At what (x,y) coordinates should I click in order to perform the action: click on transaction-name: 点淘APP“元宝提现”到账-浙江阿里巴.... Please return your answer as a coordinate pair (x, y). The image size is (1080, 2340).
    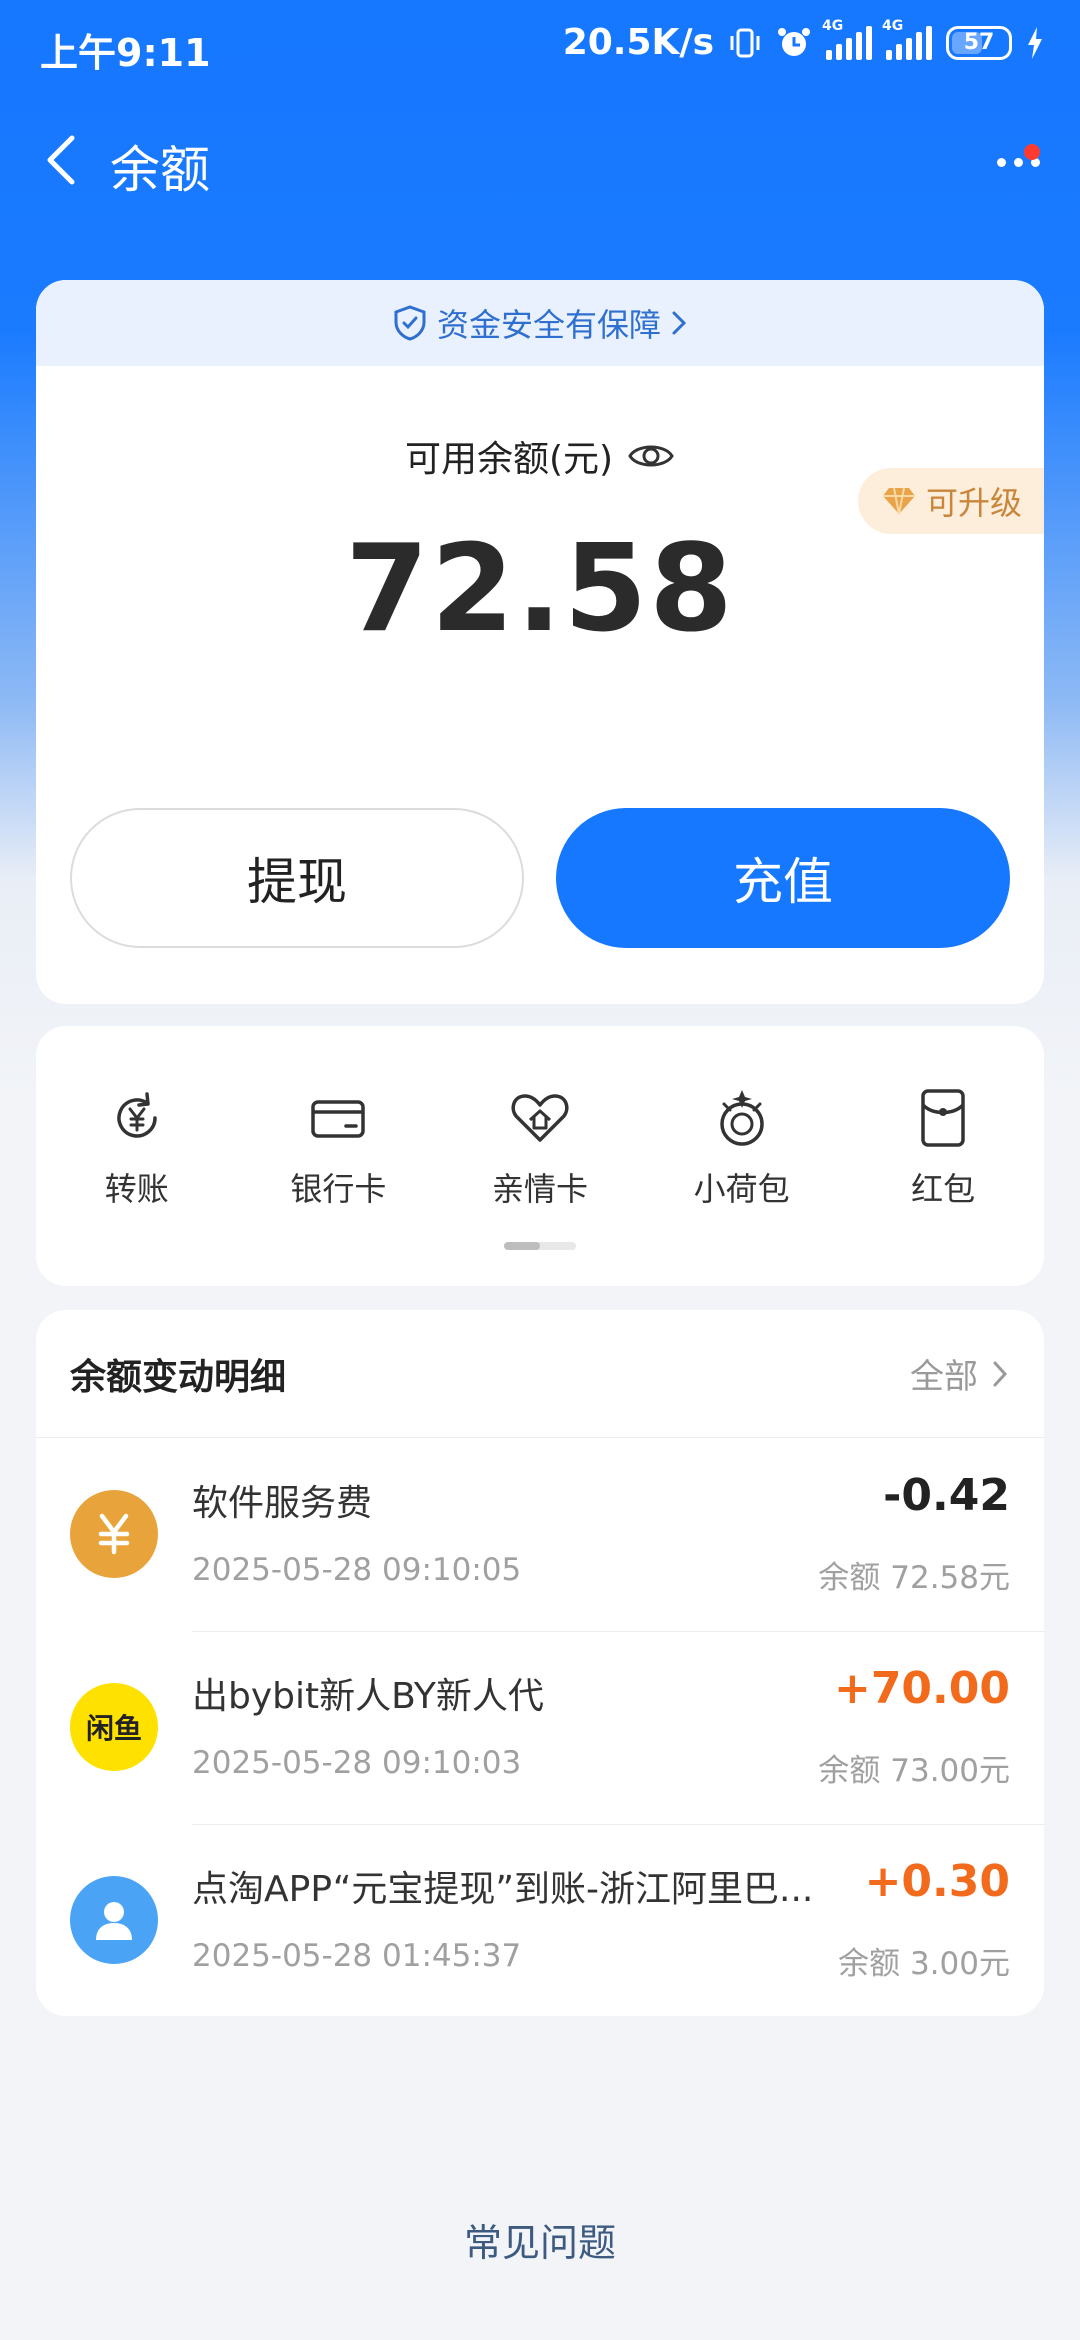
    Looking at the image, I should click on (503, 1889).